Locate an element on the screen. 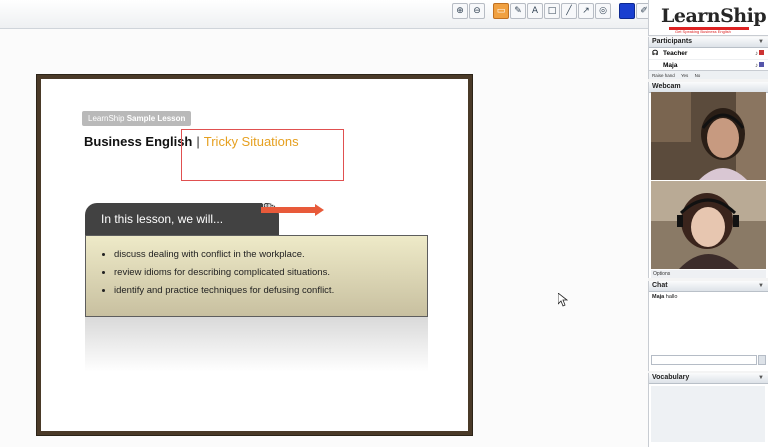 This screenshot has width=768, height=447. no-button: No is located at coordinates (698, 75).